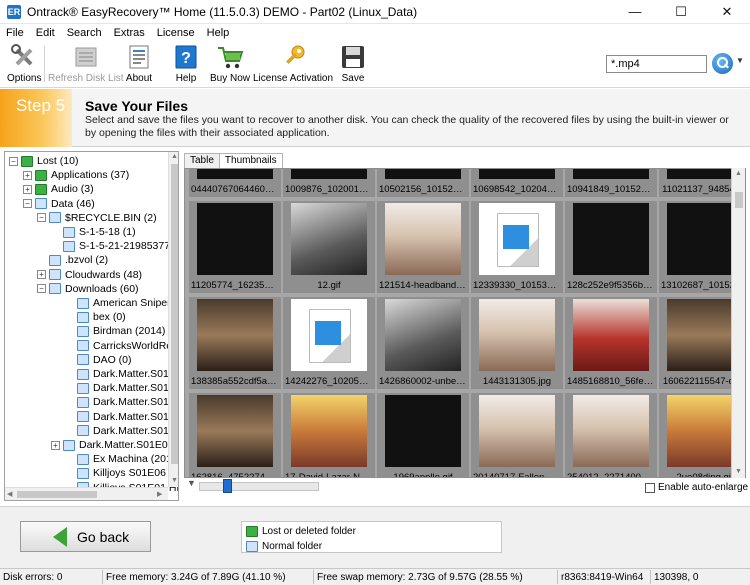 The image size is (750, 585). What do you see at coordinates (727, 12) in the screenshot?
I see `close-button: ✕` at bounding box center [727, 12].